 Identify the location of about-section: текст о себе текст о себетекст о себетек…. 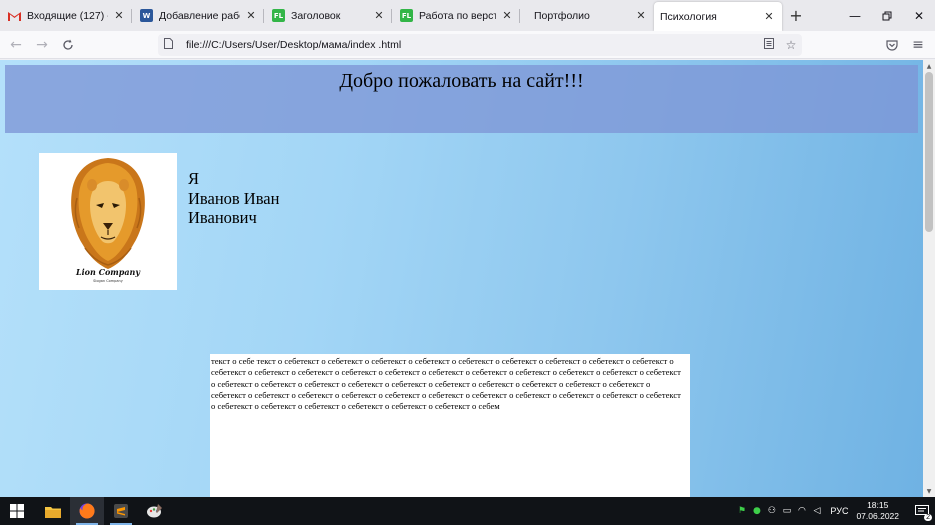
(450, 425).